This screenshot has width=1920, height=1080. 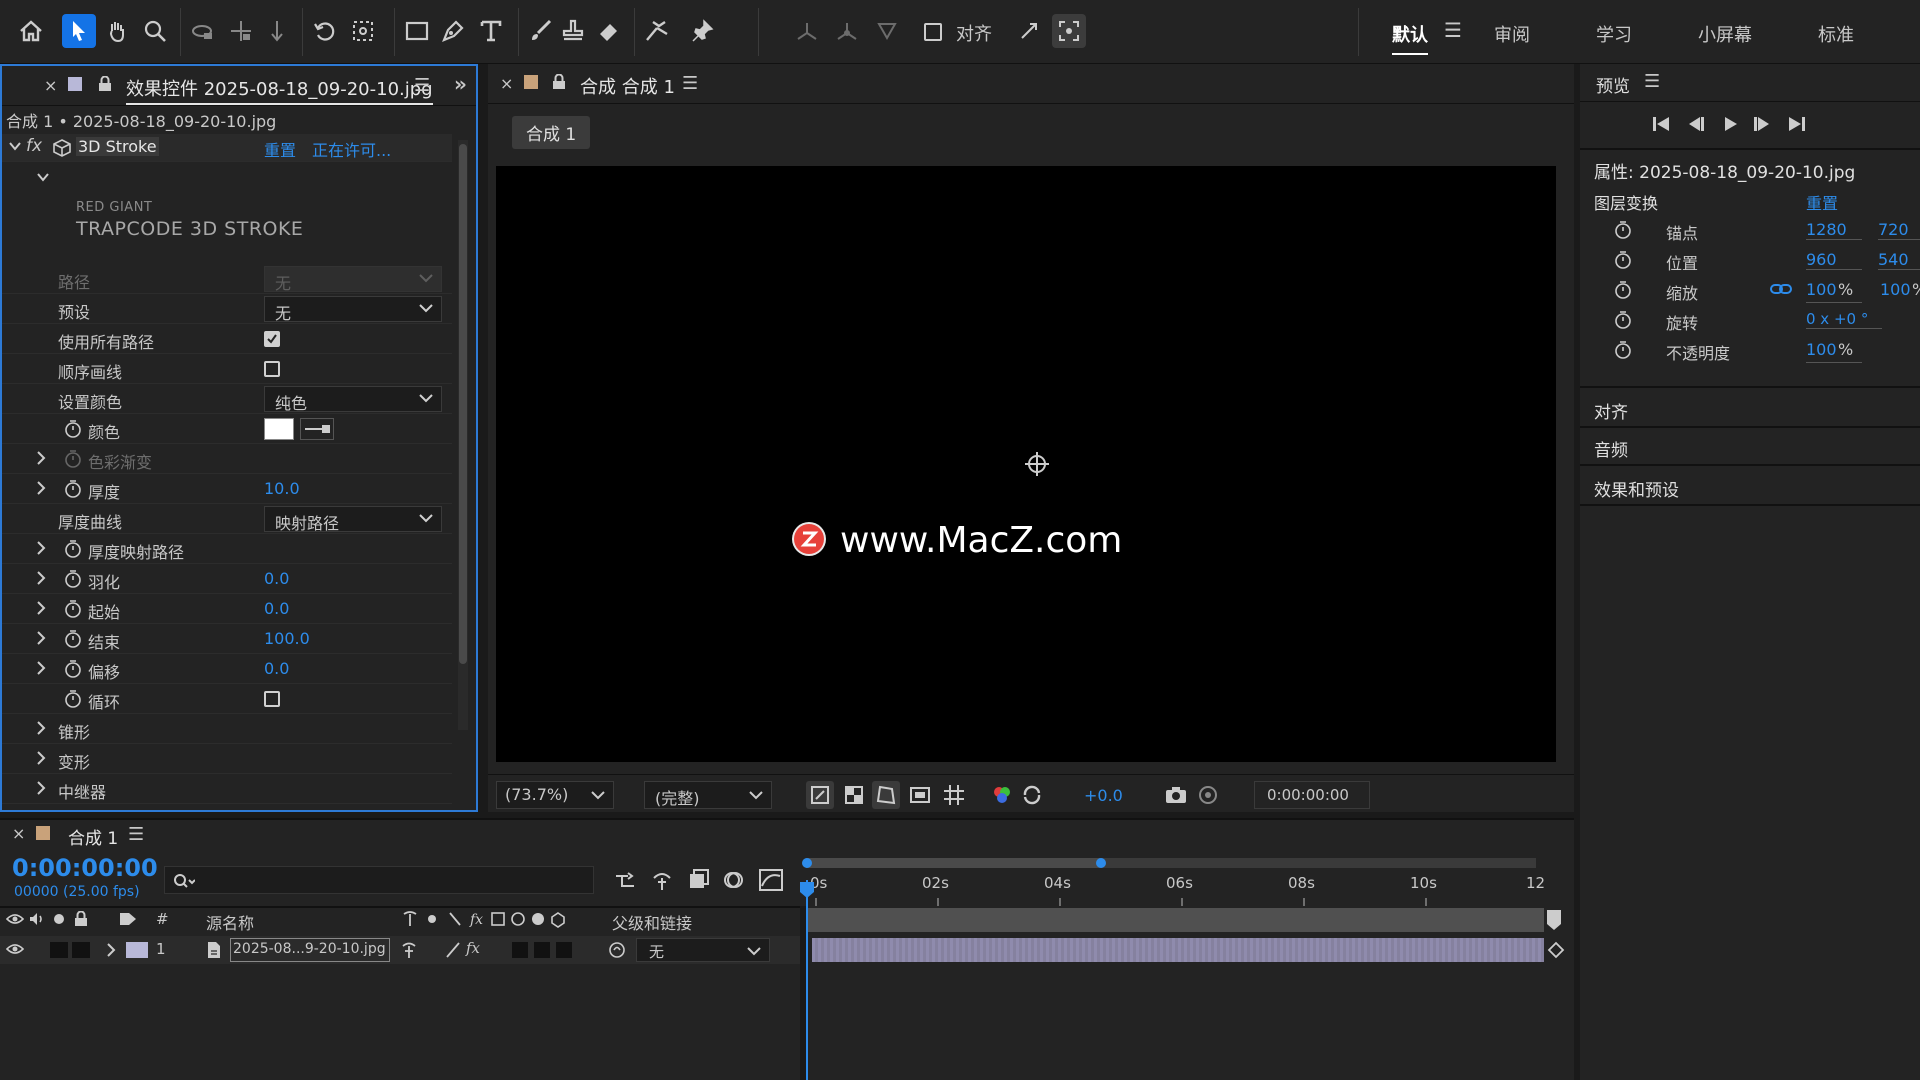 I want to click on roto-brush-tool-icon, so click(x=657, y=31).